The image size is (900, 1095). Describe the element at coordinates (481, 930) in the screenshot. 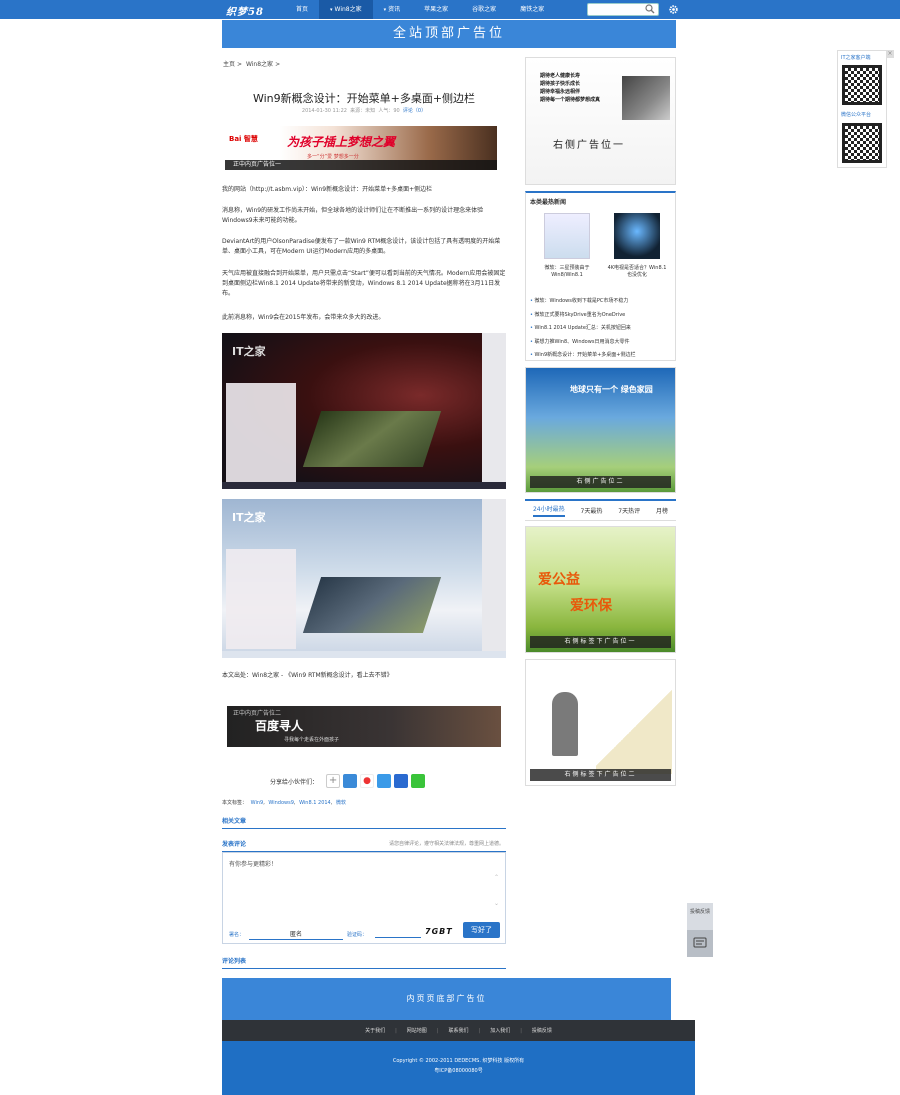

I see `submit-comment-button: 写好了` at that location.